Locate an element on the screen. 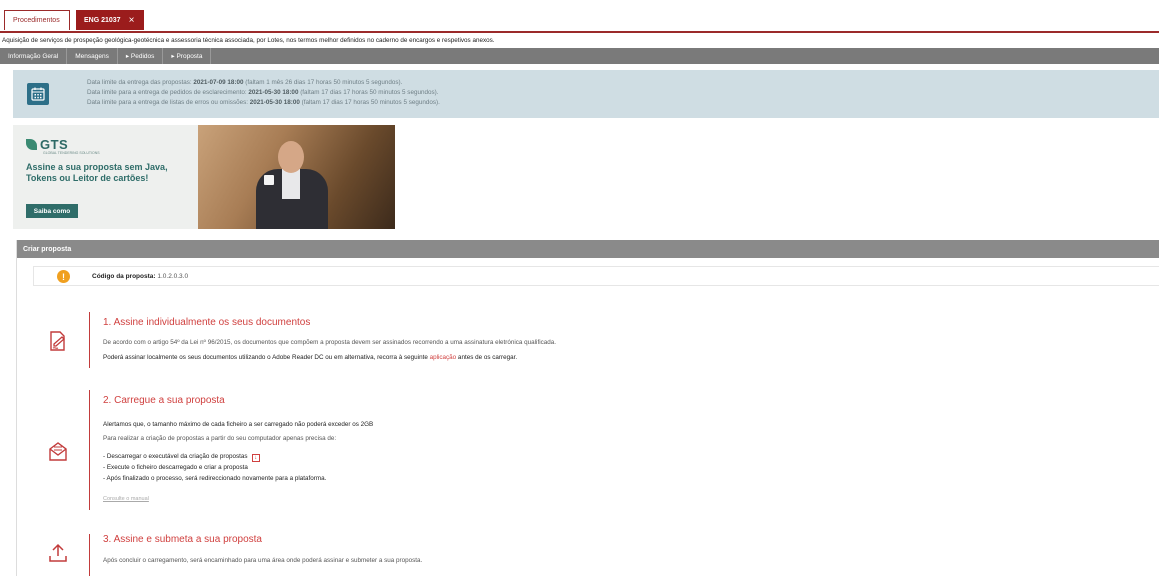 The image size is (1159, 576). tab-procedimentos: Procedimentos is located at coordinates (37, 20).